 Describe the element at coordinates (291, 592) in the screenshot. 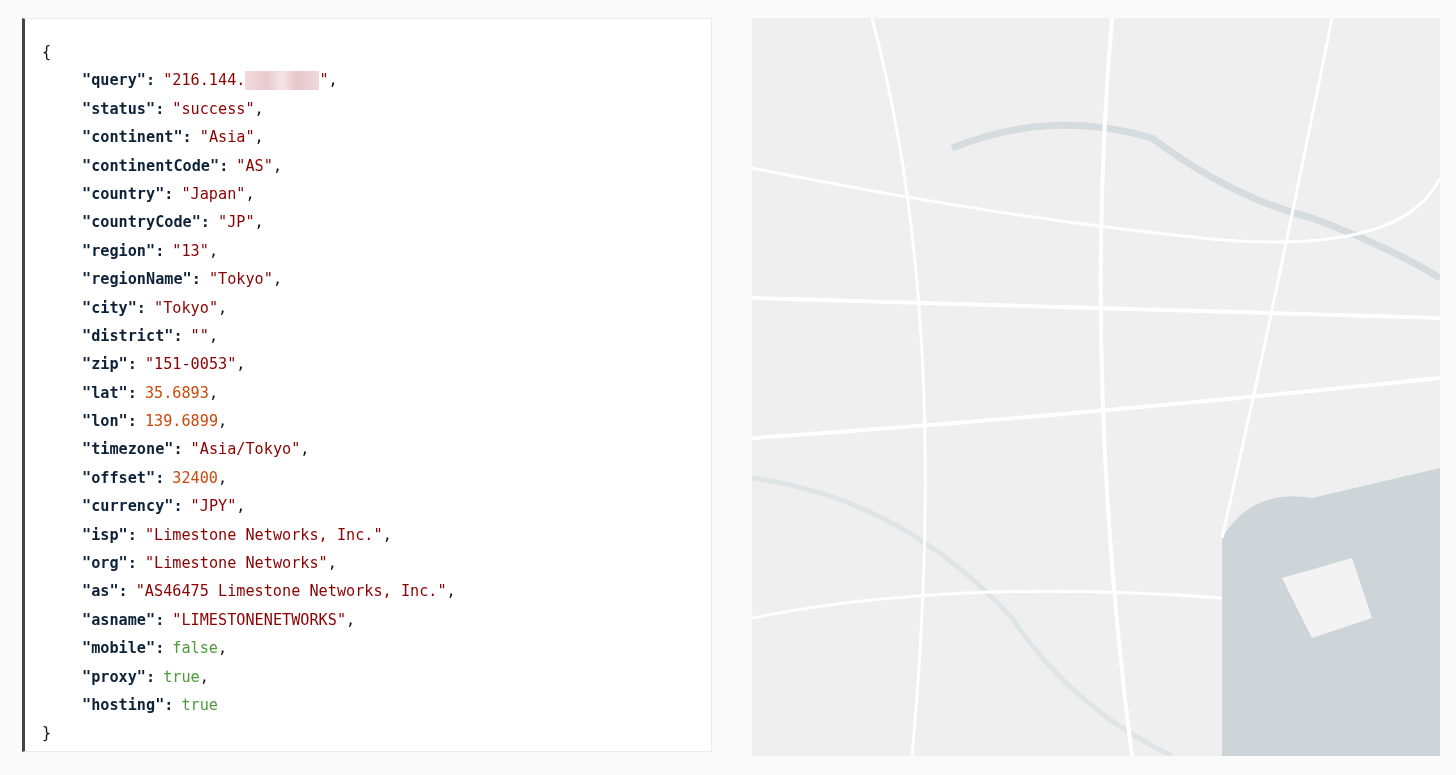

I see `json-value: "AS46475 Limestone Networks, Inc."` at that location.